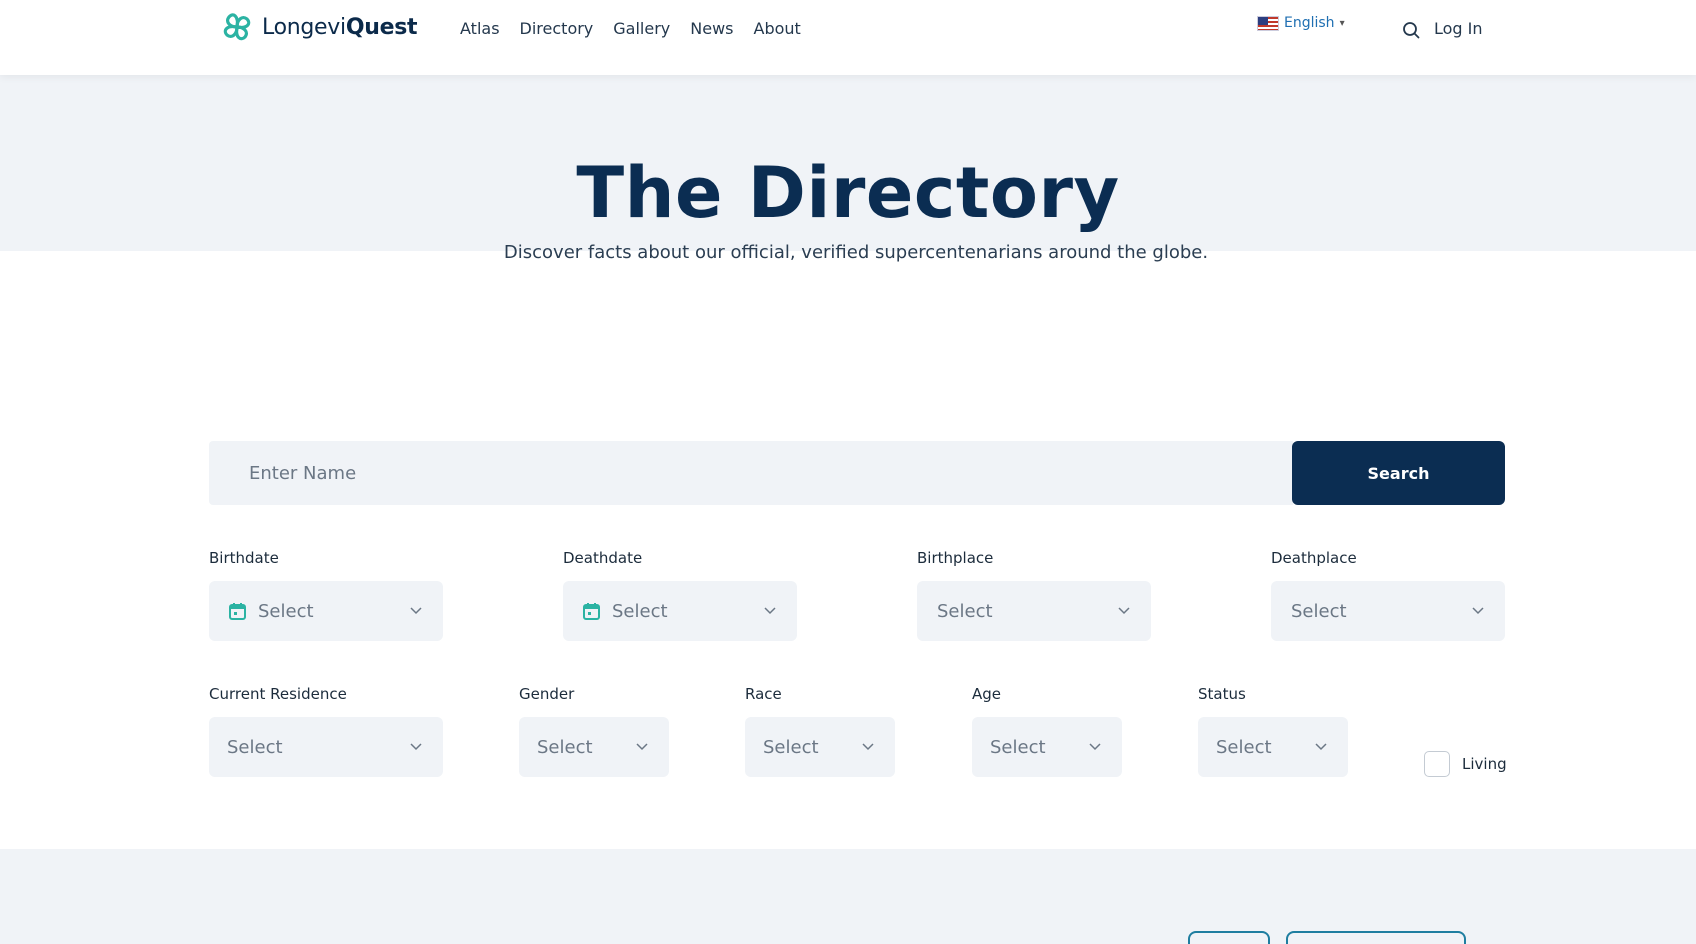  I want to click on current-residence-value: Select, so click(255, 747).